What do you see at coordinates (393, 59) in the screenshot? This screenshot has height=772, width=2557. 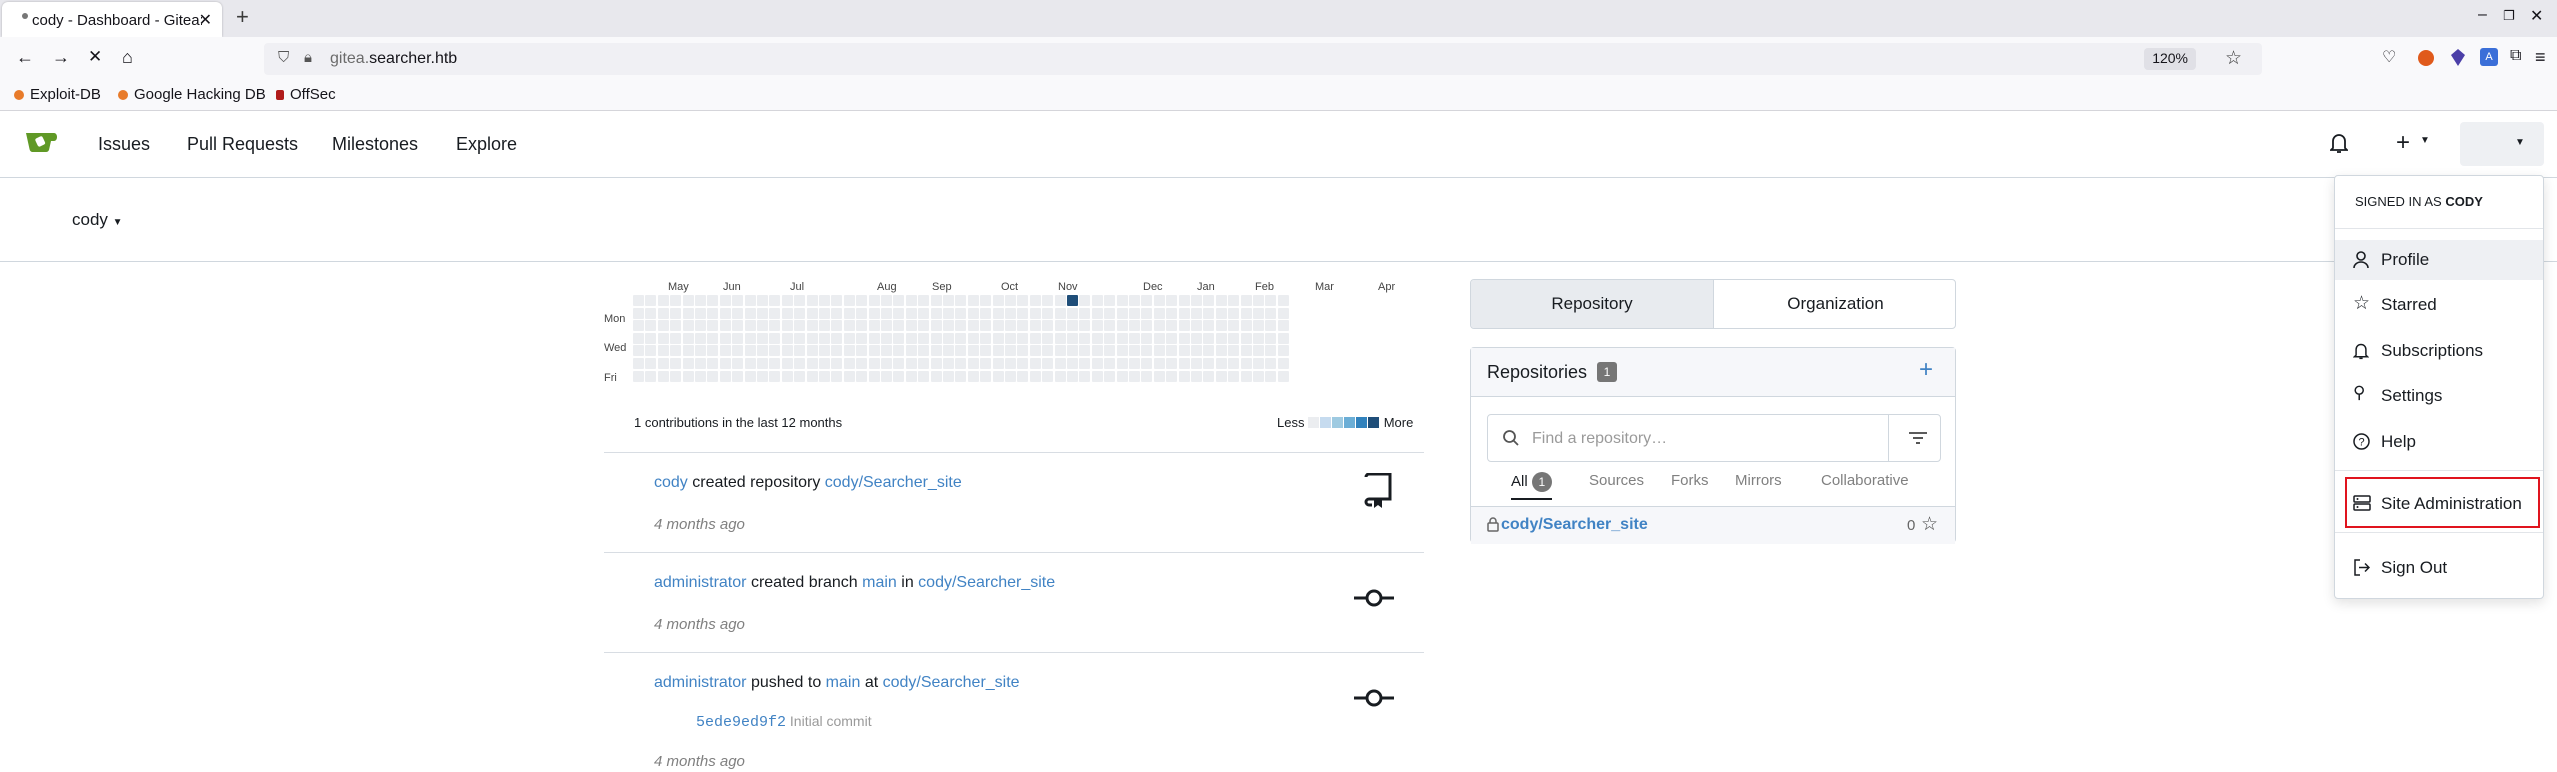 I see `url-text: gitea.searcher.htb` at bounding box center [393, 59].